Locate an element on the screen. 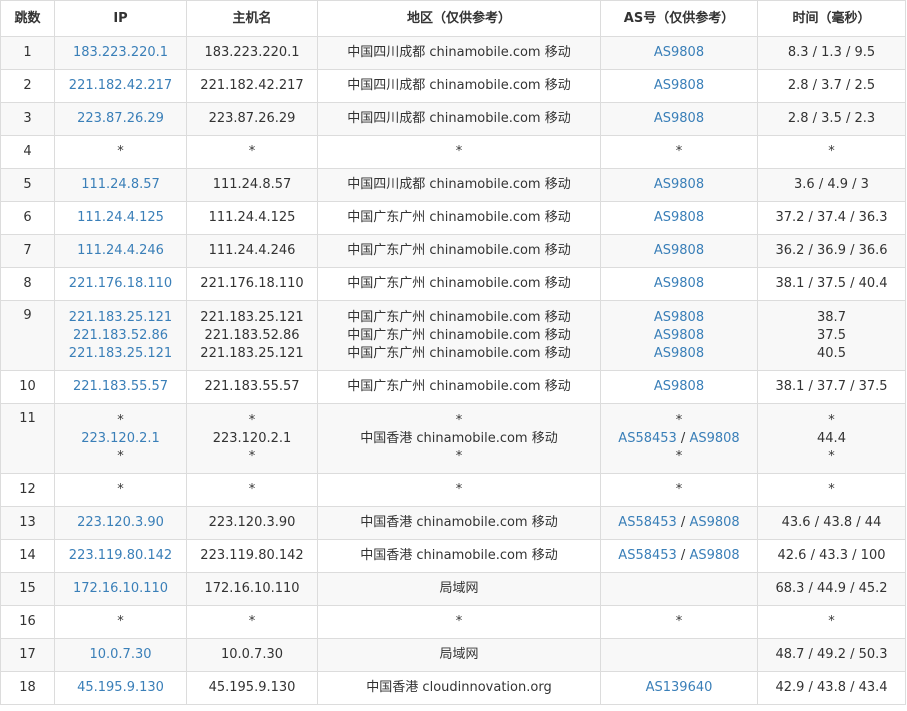 This screenshot has height=711, width=907. ip-cell-line: 221.183.25.121 is located at coordinates (121, 318).